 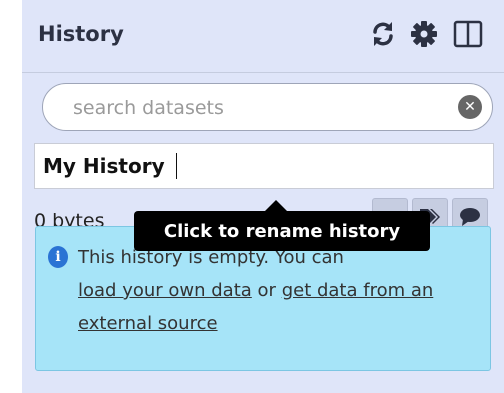 I want to click on search-input, so click(x=263, y=108).